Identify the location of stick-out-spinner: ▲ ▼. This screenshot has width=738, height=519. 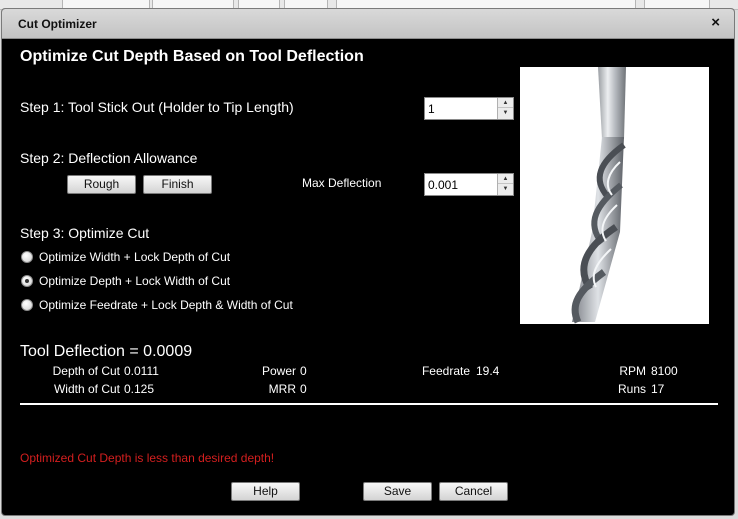
(469, 108).